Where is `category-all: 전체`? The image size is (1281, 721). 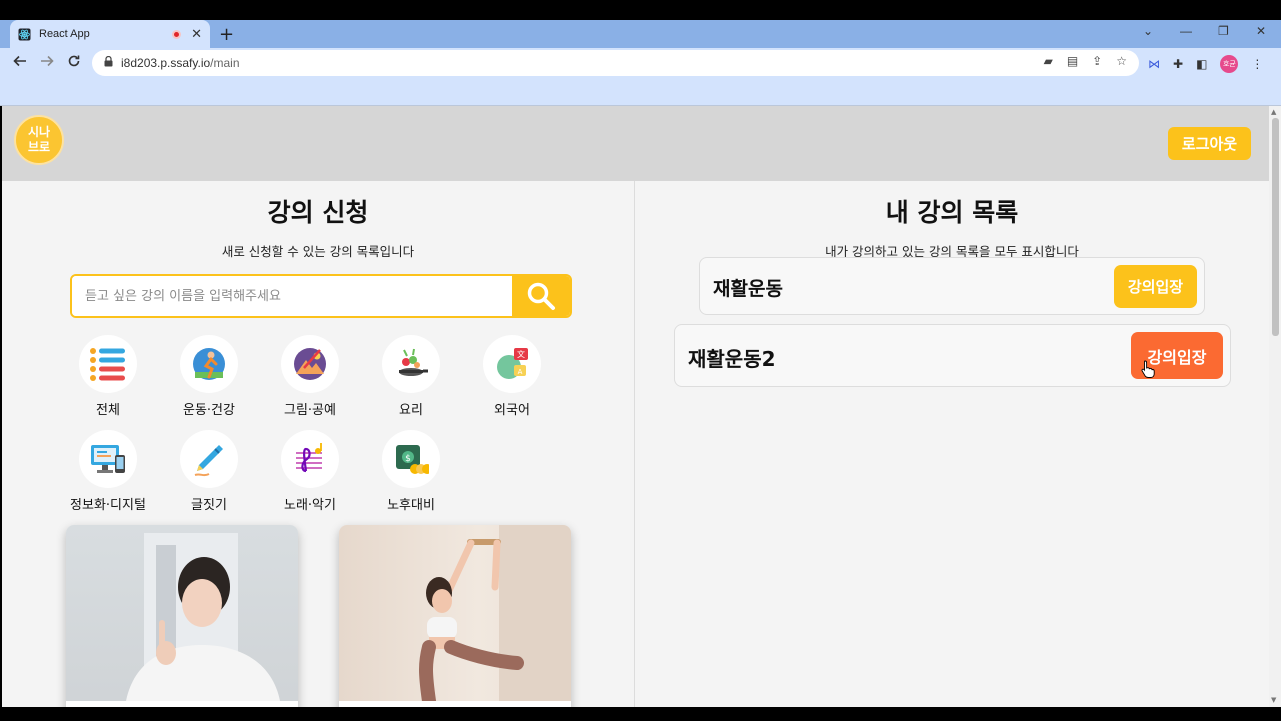
category-all: 전체 is located at coordinates (108, 376).